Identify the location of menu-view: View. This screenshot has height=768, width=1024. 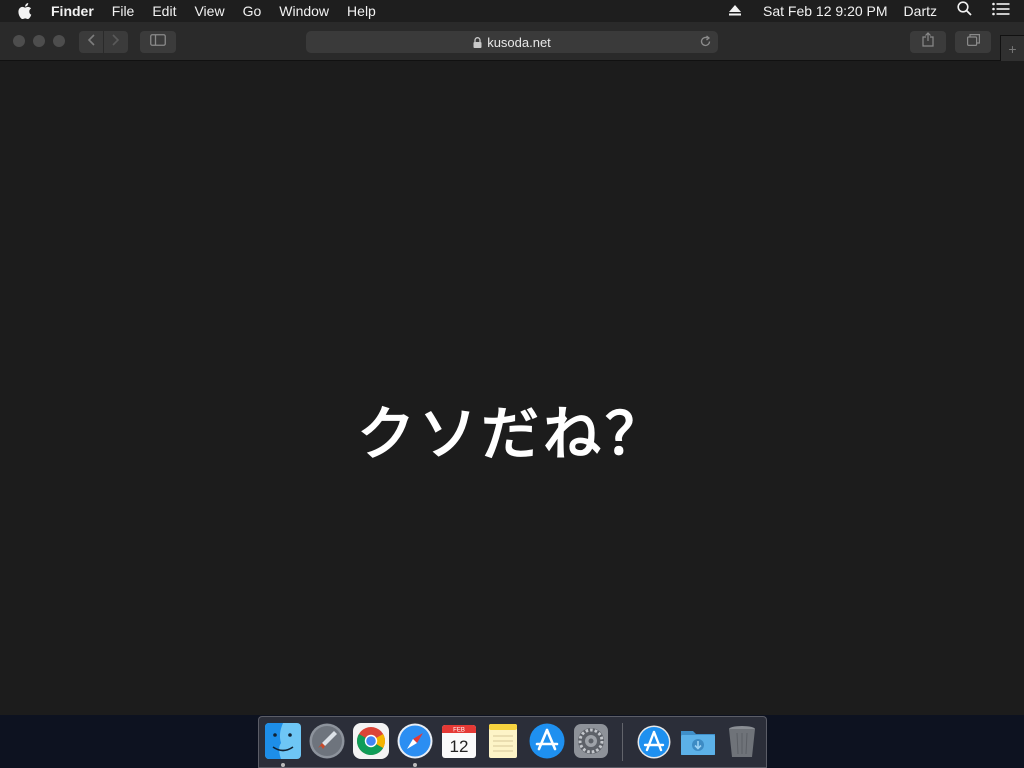
(209, 11).